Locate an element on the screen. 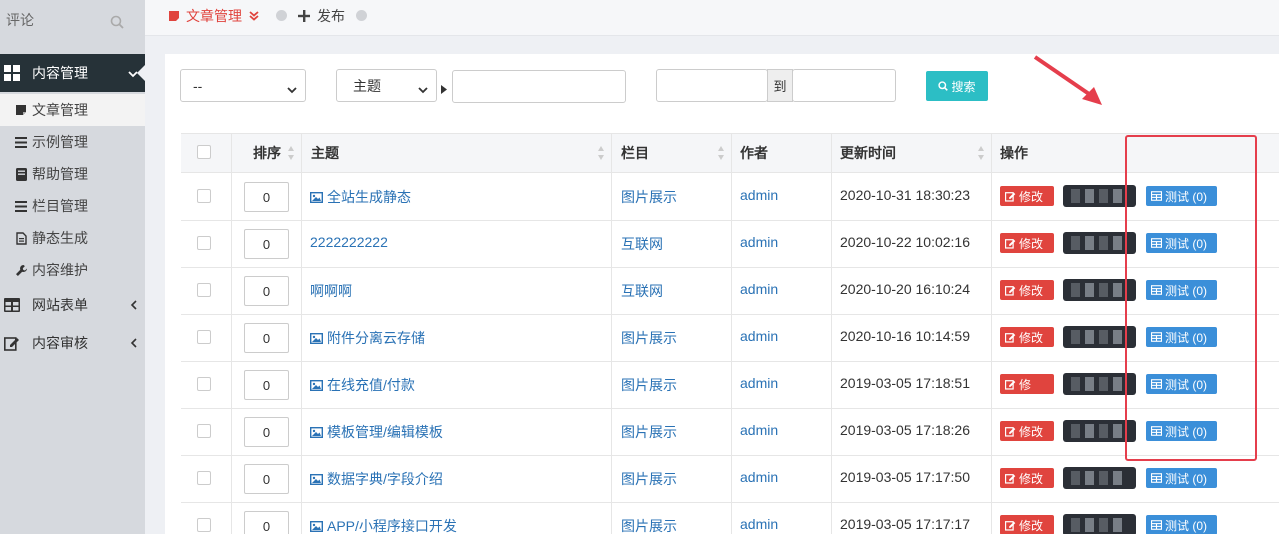  field-select: 主题 is located at coordinates (386, 85).